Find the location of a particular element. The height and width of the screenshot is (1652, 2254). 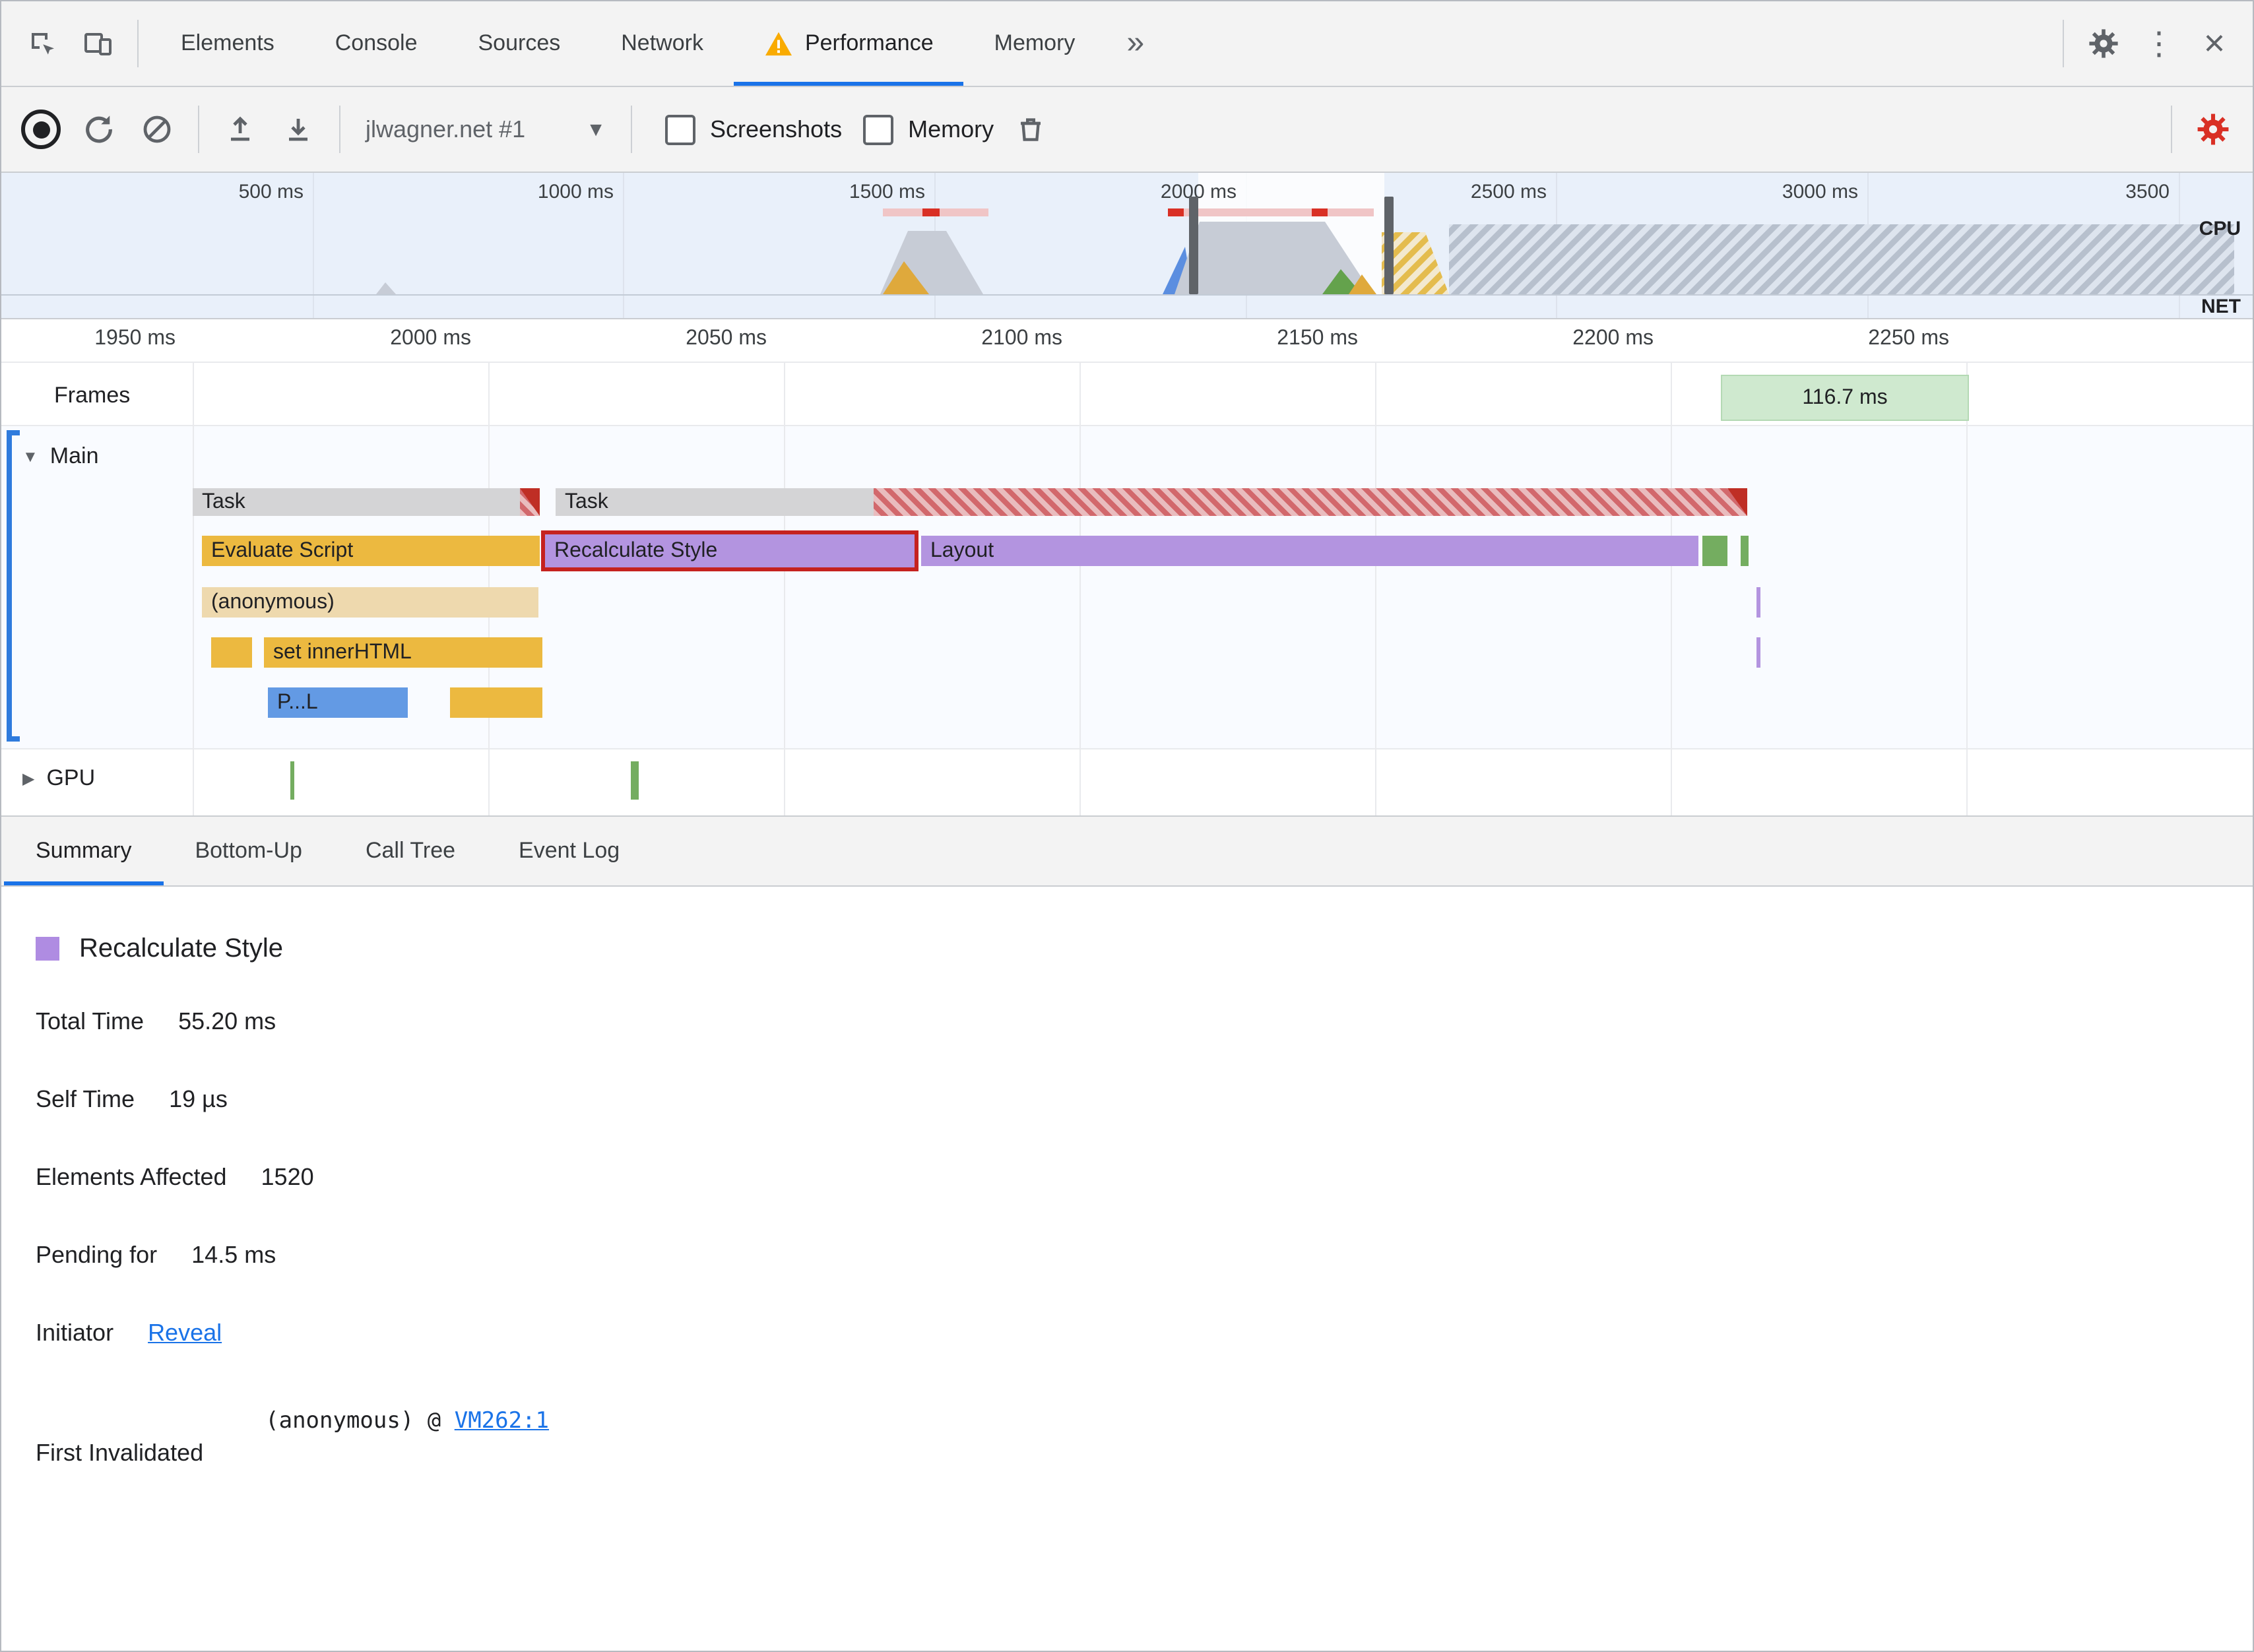

profile-select: jlwagner.net #1 ▼ is located at coordinates (485, 129).